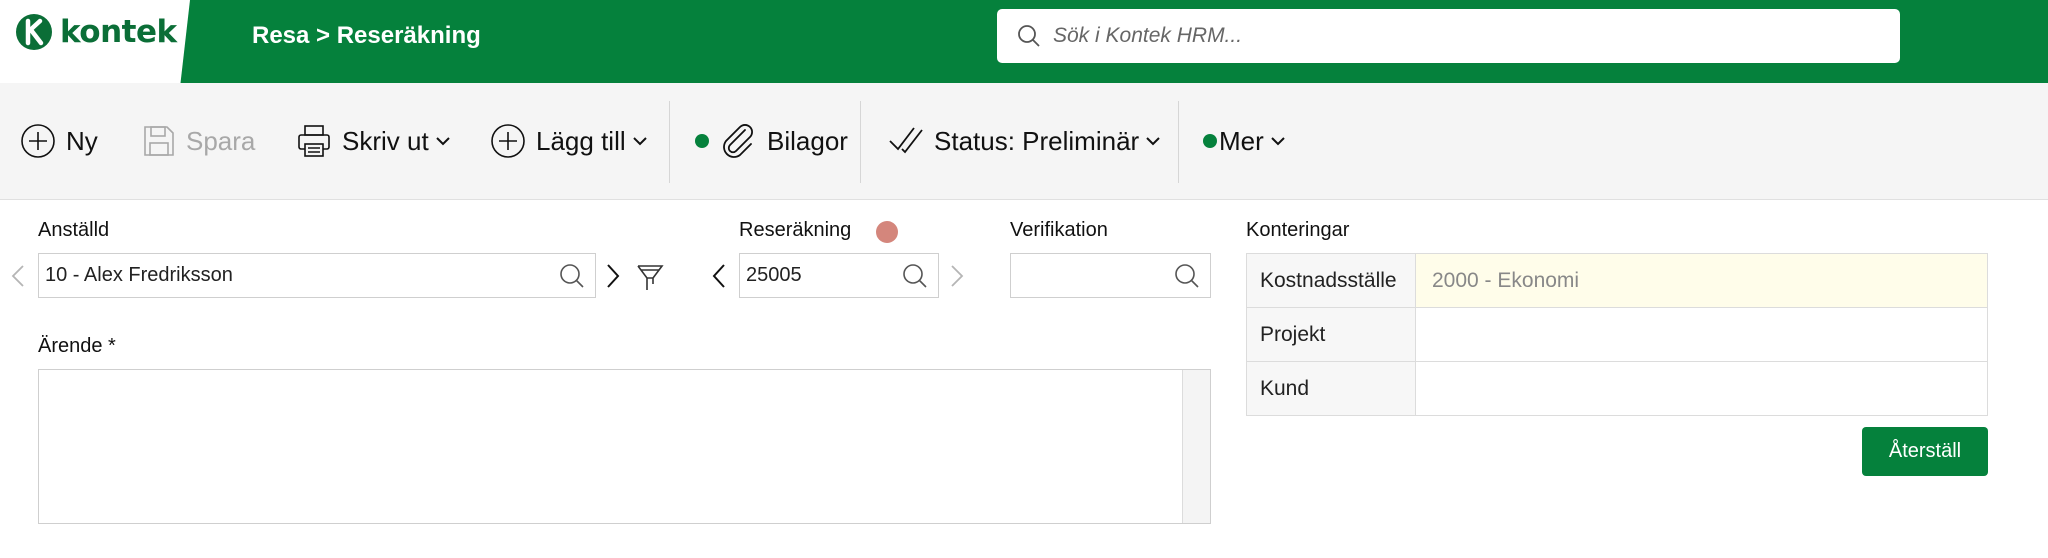 This screenshot has width=2048, height=558. I want to click on subject-scrollbar, so click(1196, 446).